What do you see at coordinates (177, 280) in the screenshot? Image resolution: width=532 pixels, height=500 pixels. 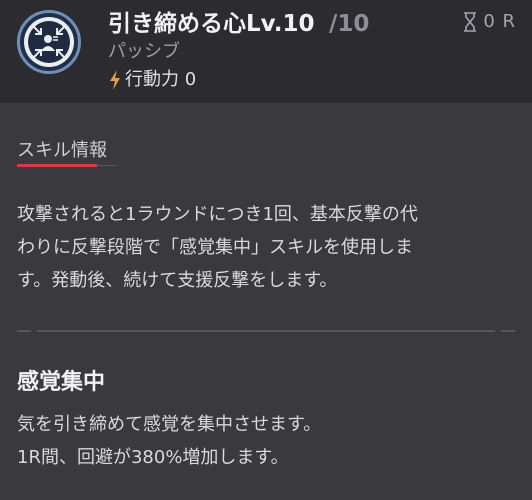 I see `description-line: す。発動後、続けて支援反撃をします。` at bounding box center [177, 280].